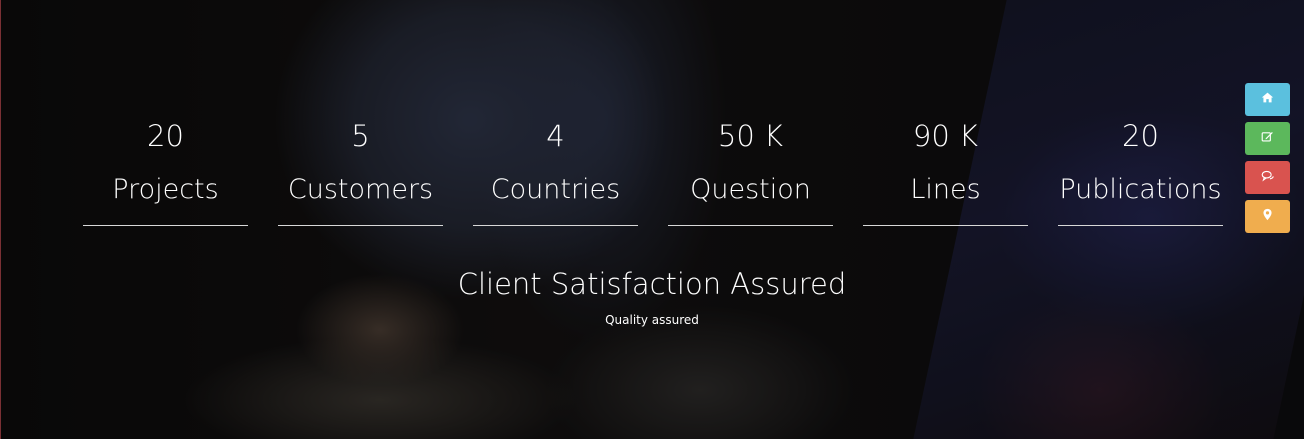  I want to click on comments-icon, so click(1267, 177).